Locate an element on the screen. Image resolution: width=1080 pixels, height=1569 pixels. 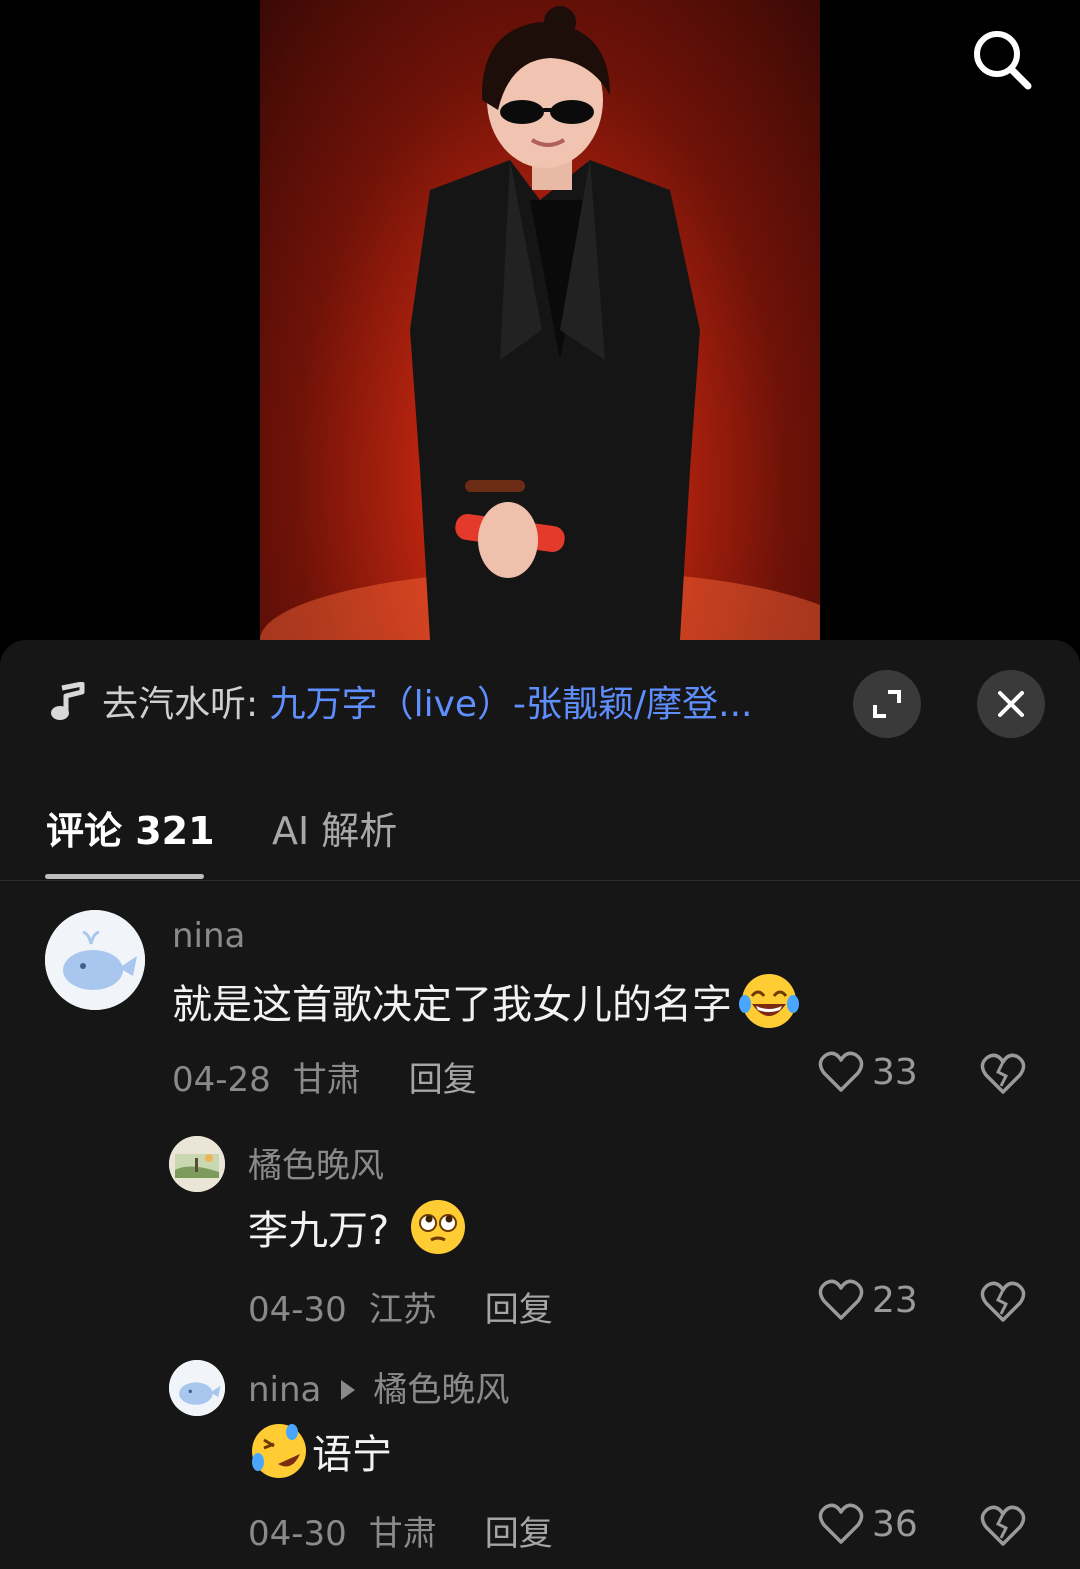
close-button is located at coordinates (1011, 704).